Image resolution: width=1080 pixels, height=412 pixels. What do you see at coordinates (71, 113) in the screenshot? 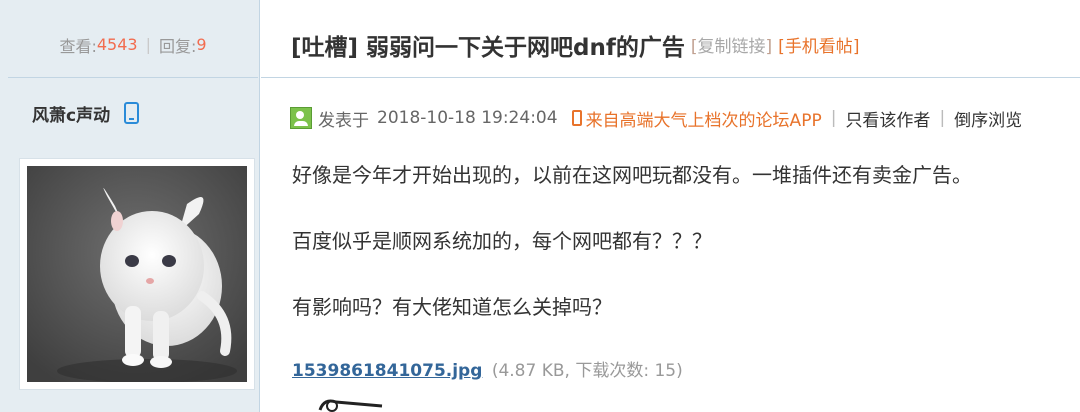
I see `author-name: 风萧c声动` at bounding box center [71, 113].